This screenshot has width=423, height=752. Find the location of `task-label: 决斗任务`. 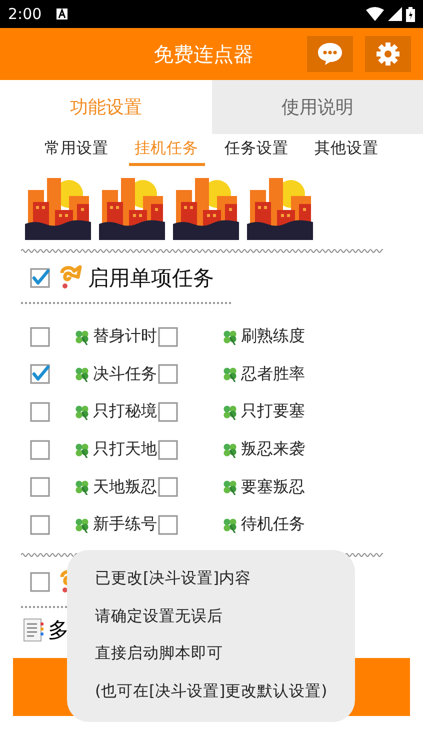

task-label: 决斗任务 is located at coordinates (125, 374).